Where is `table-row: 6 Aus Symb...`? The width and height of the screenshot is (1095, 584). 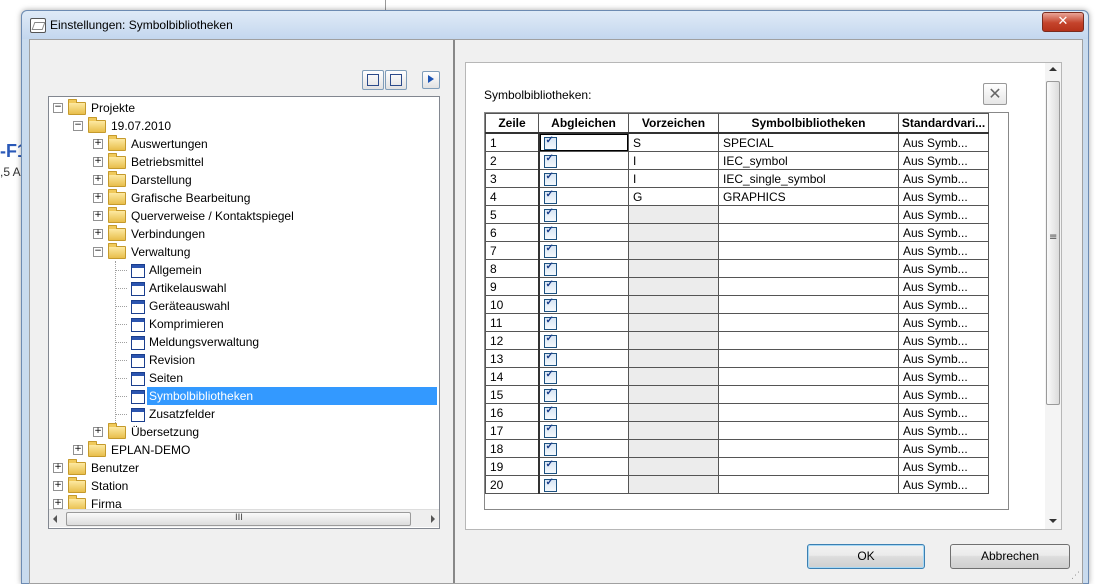
table-row: 6 Aus Symb... is located at coordinates (737, 232).